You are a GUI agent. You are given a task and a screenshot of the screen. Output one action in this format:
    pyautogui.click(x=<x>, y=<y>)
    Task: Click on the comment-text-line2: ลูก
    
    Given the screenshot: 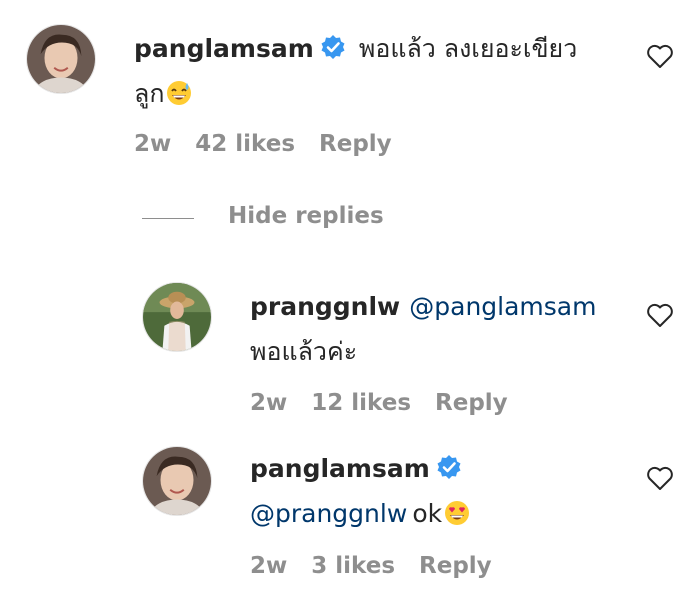 What is the action you would take?
    pyautogui.click(x=149, y=93)
    